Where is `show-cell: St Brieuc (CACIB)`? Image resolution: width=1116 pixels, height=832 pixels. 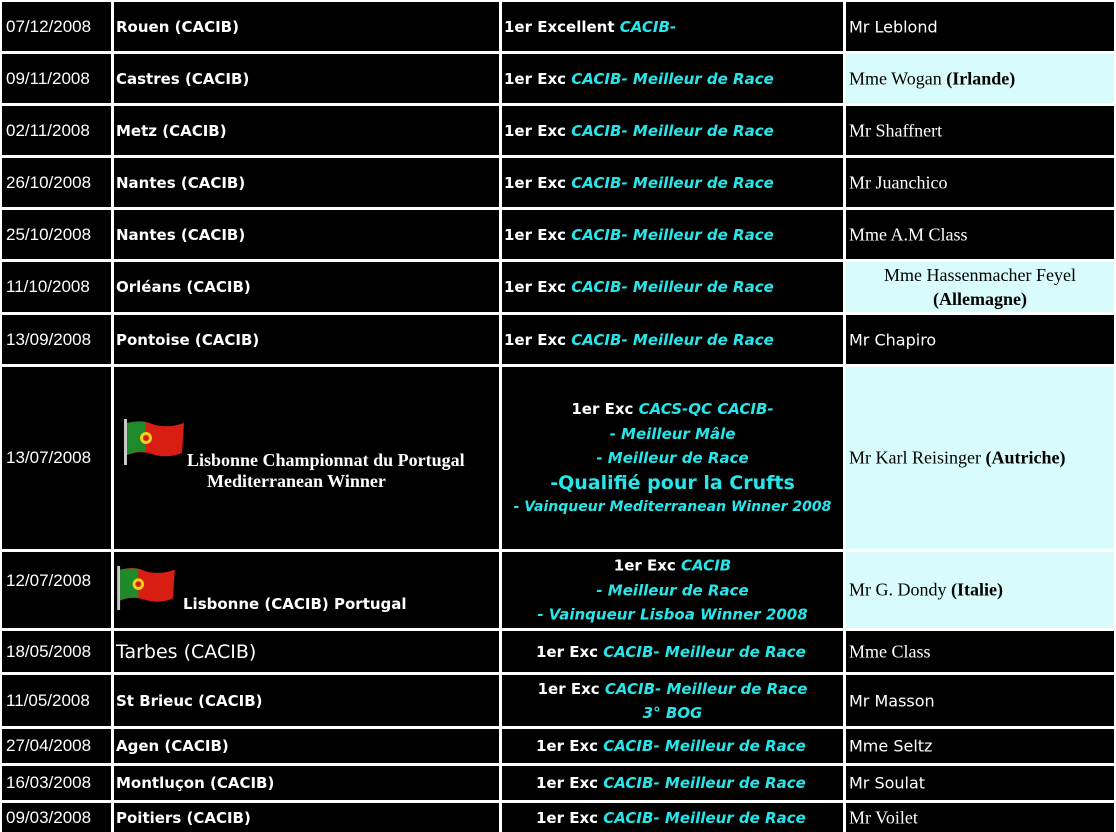 show-cell: St Brieuc (CACIB) is located at coordinates (306, 700).